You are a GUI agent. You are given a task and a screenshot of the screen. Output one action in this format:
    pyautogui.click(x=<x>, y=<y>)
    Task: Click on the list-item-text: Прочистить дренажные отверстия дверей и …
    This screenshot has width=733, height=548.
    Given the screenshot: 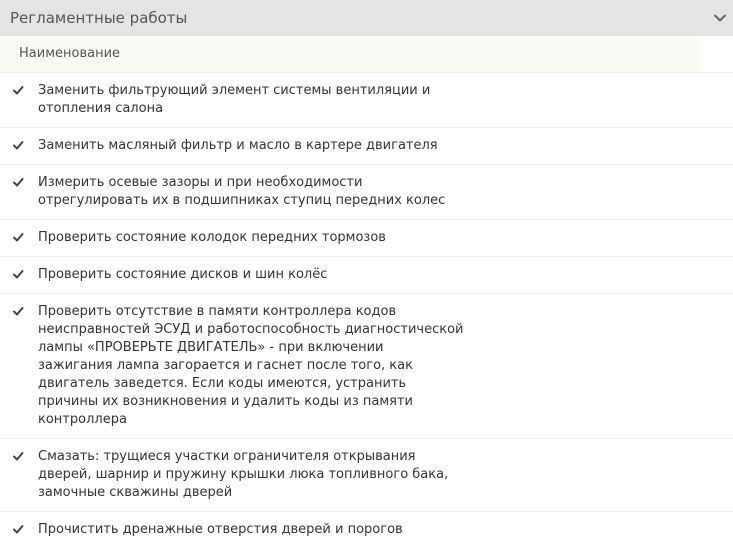 What is the action you would take?
    pyautogui.click(x=253, y=530)
    